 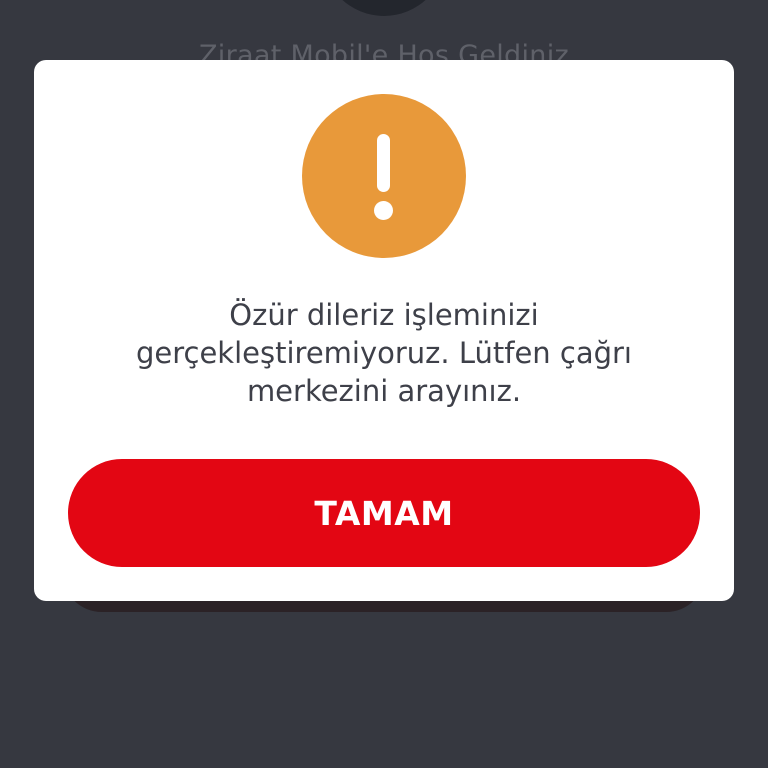 I want to click on confirm-button: TAMAM, so click(x=384, y=513).